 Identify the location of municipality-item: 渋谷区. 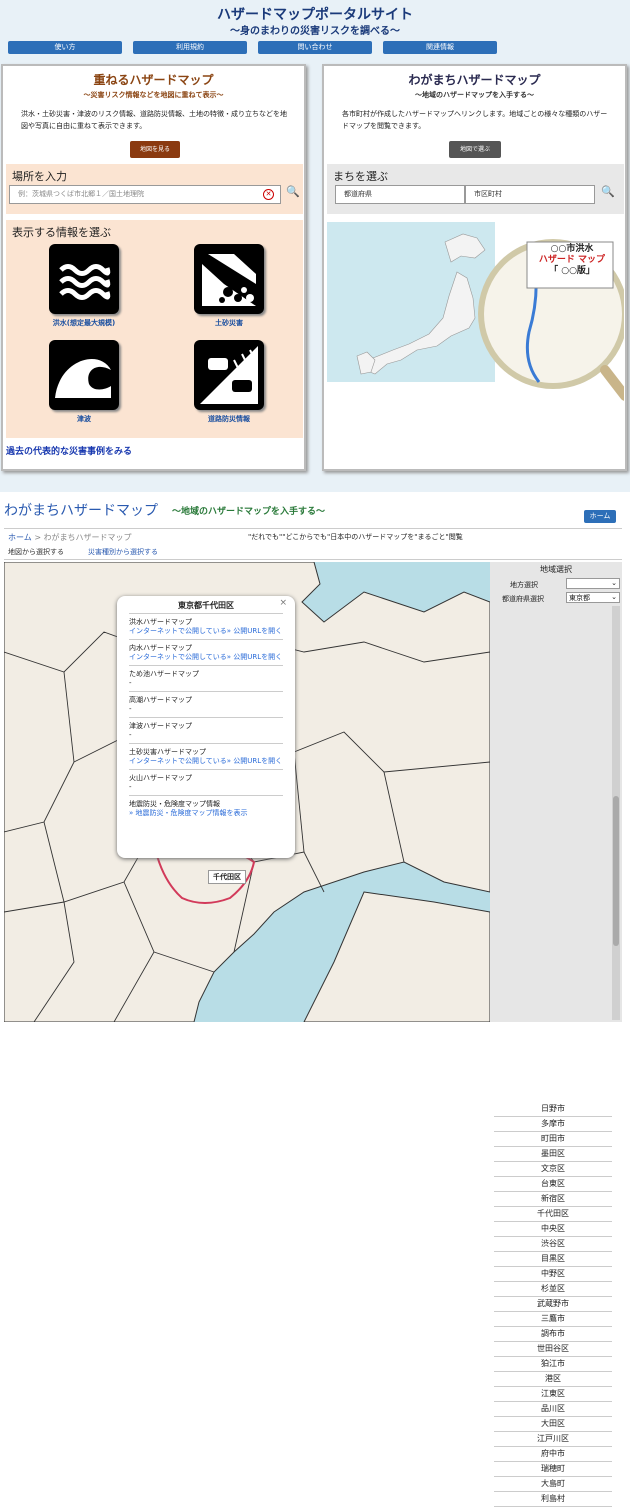
(553, 1244).